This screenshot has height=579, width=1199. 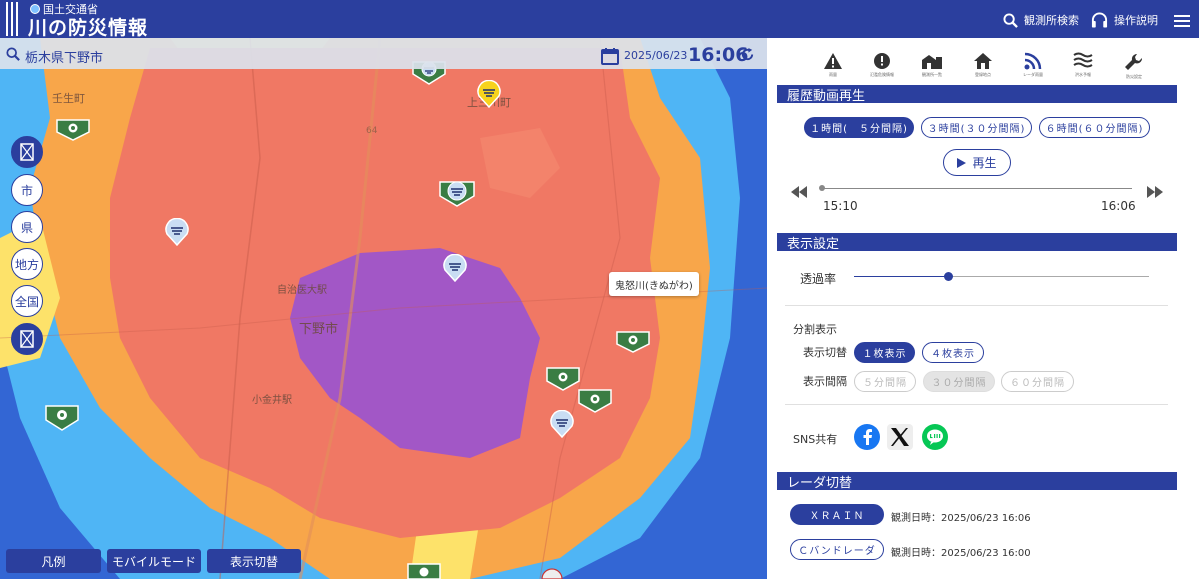 I want to click on opacity-slider-rest, so click(x=1048, y=276).